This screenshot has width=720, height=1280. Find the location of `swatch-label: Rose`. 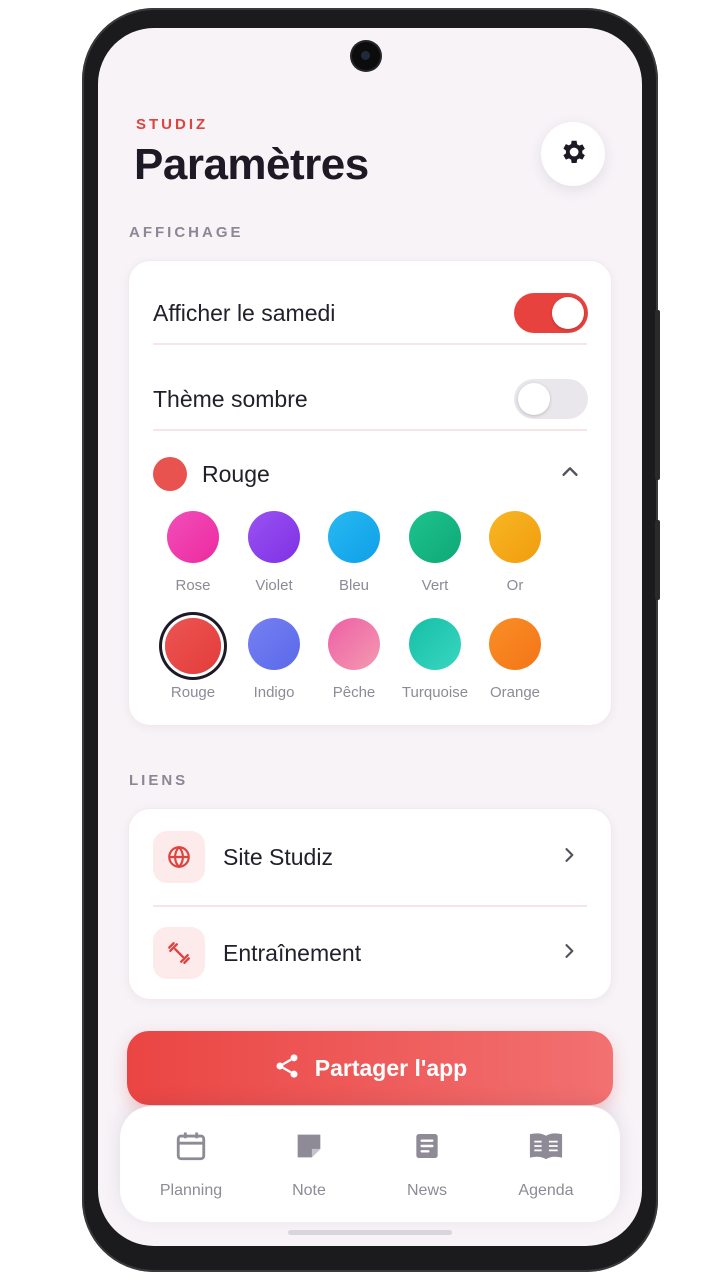

swatch-label: Rose is located at coordinates (193, 585).